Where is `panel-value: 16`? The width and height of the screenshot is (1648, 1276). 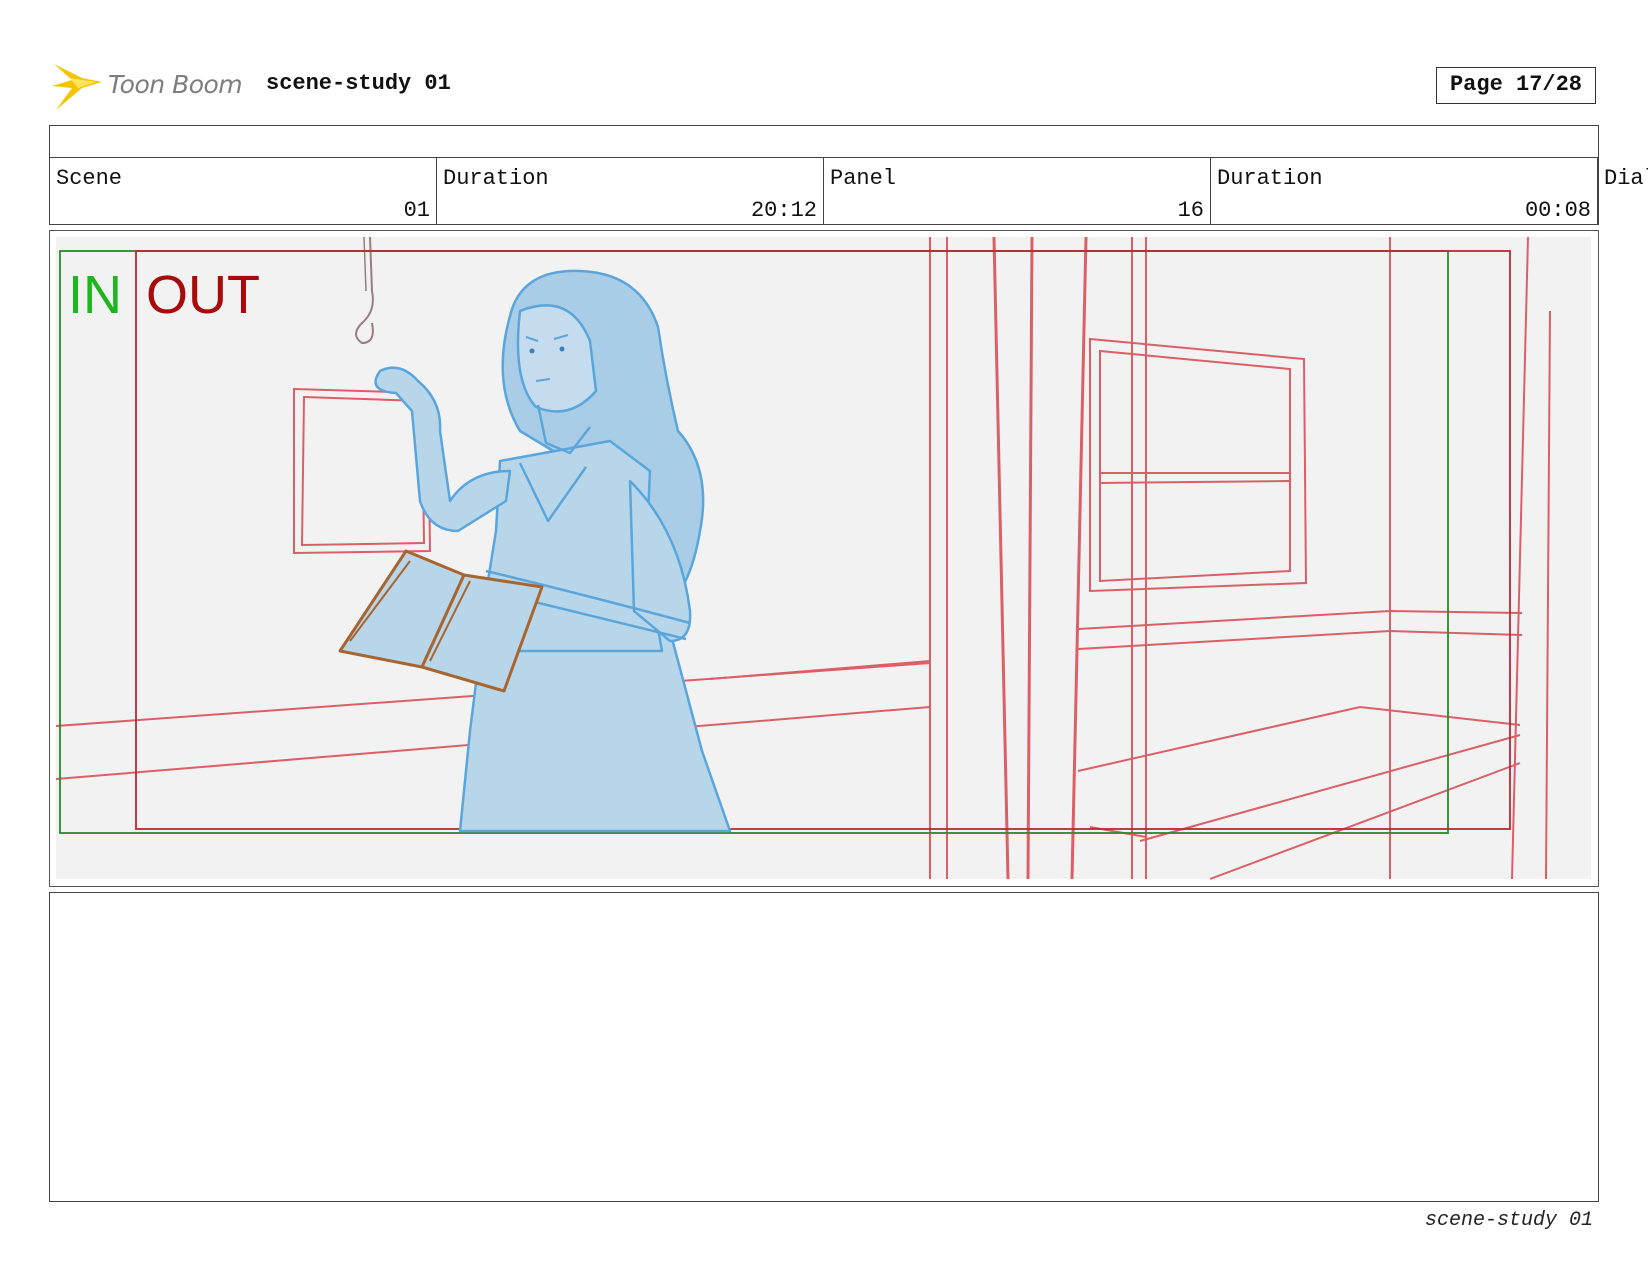
panel-value: 16 is located at coordinates (1190, 210).